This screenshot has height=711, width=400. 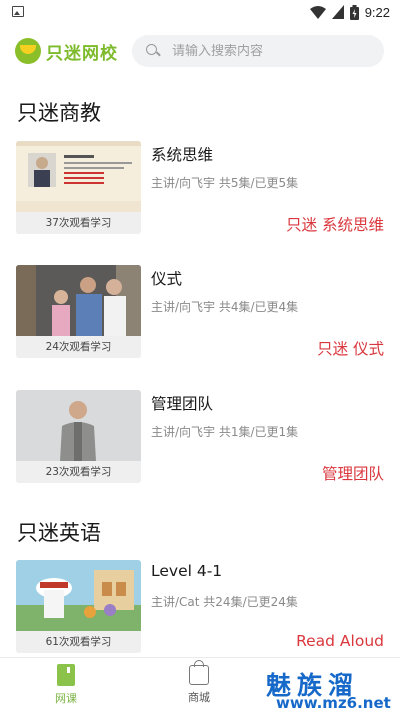 I want to click on course-thumbnail: 23次观看学习, so click(x=78, y=436).